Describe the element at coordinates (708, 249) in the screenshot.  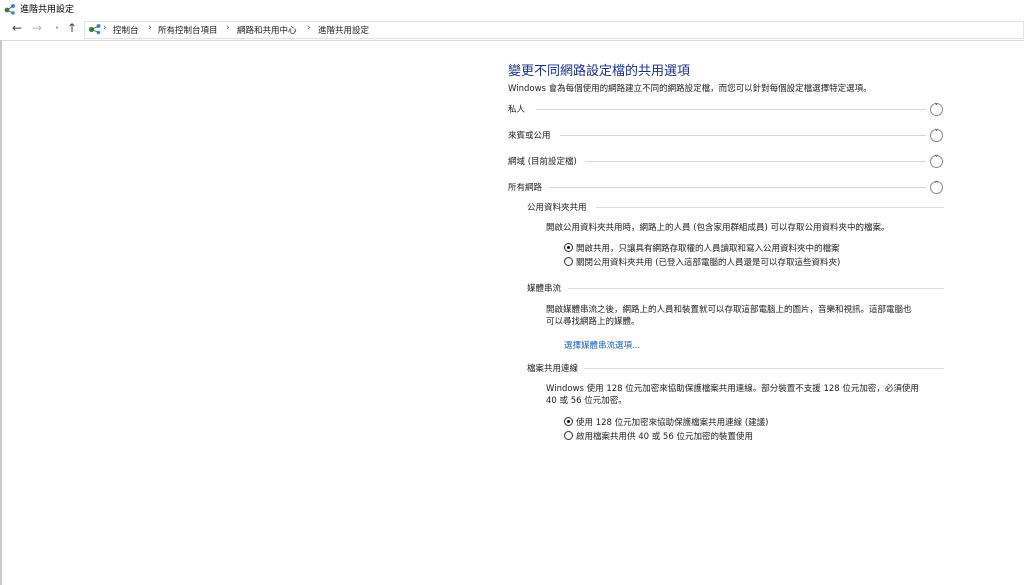
I see `radio-label: 開啟共用，只讓具有網路存取權的人員讀取和寫入公用資料夾中的檔案` at that location.